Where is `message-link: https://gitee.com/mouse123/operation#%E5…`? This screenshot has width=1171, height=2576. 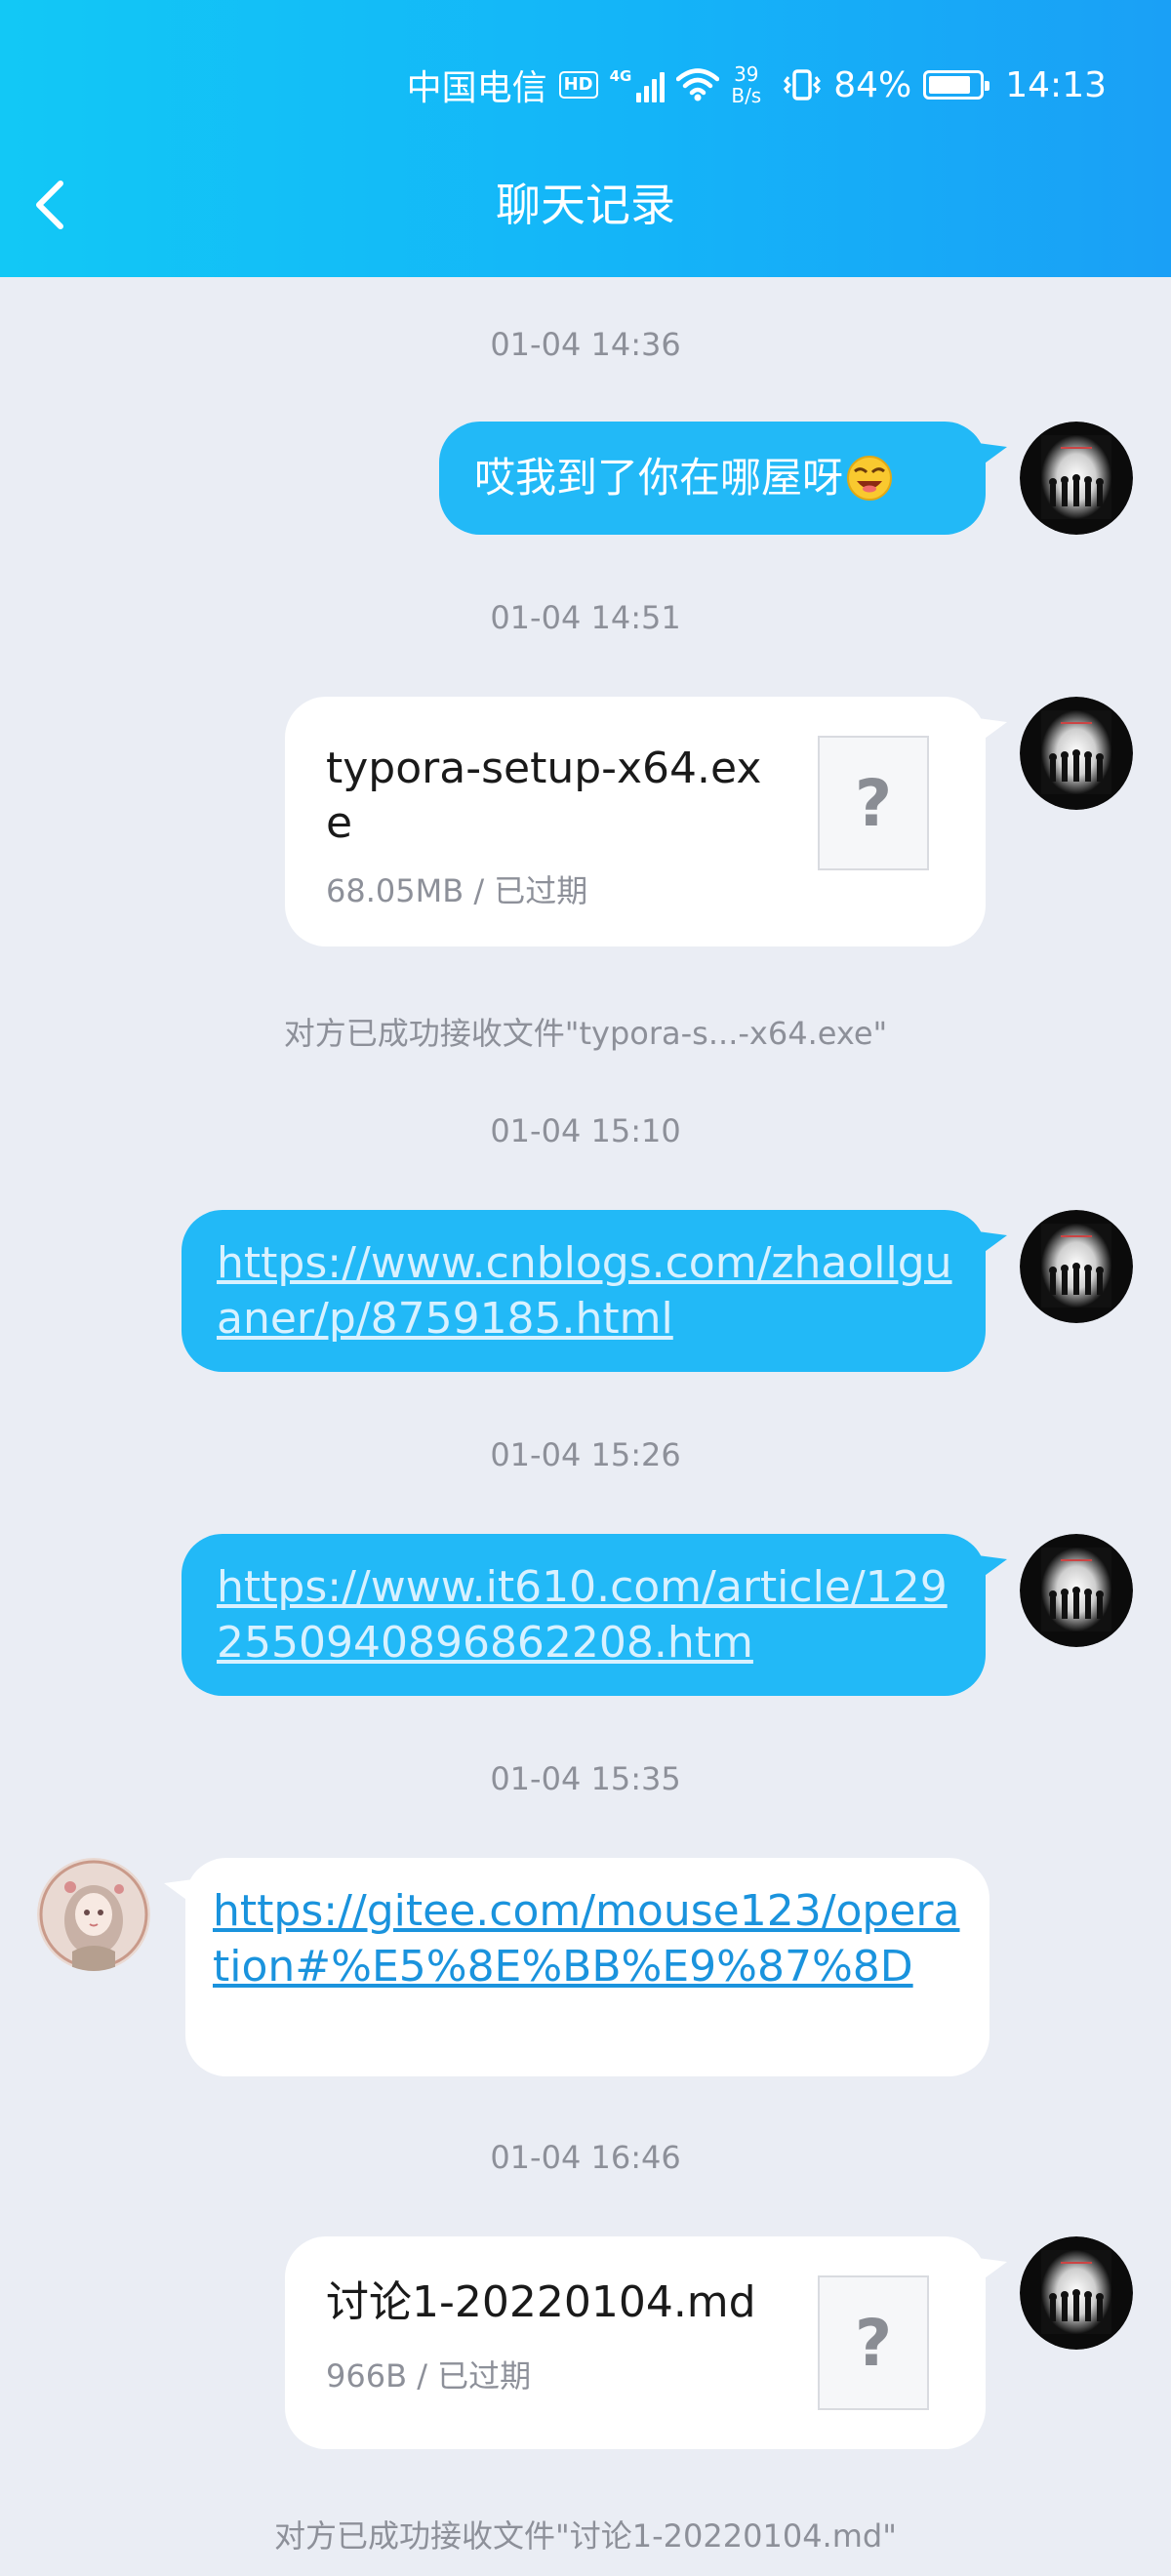
message-link: https://gitee.com/mouse123/operation#%E5… is located at coordinates (588, 1938).